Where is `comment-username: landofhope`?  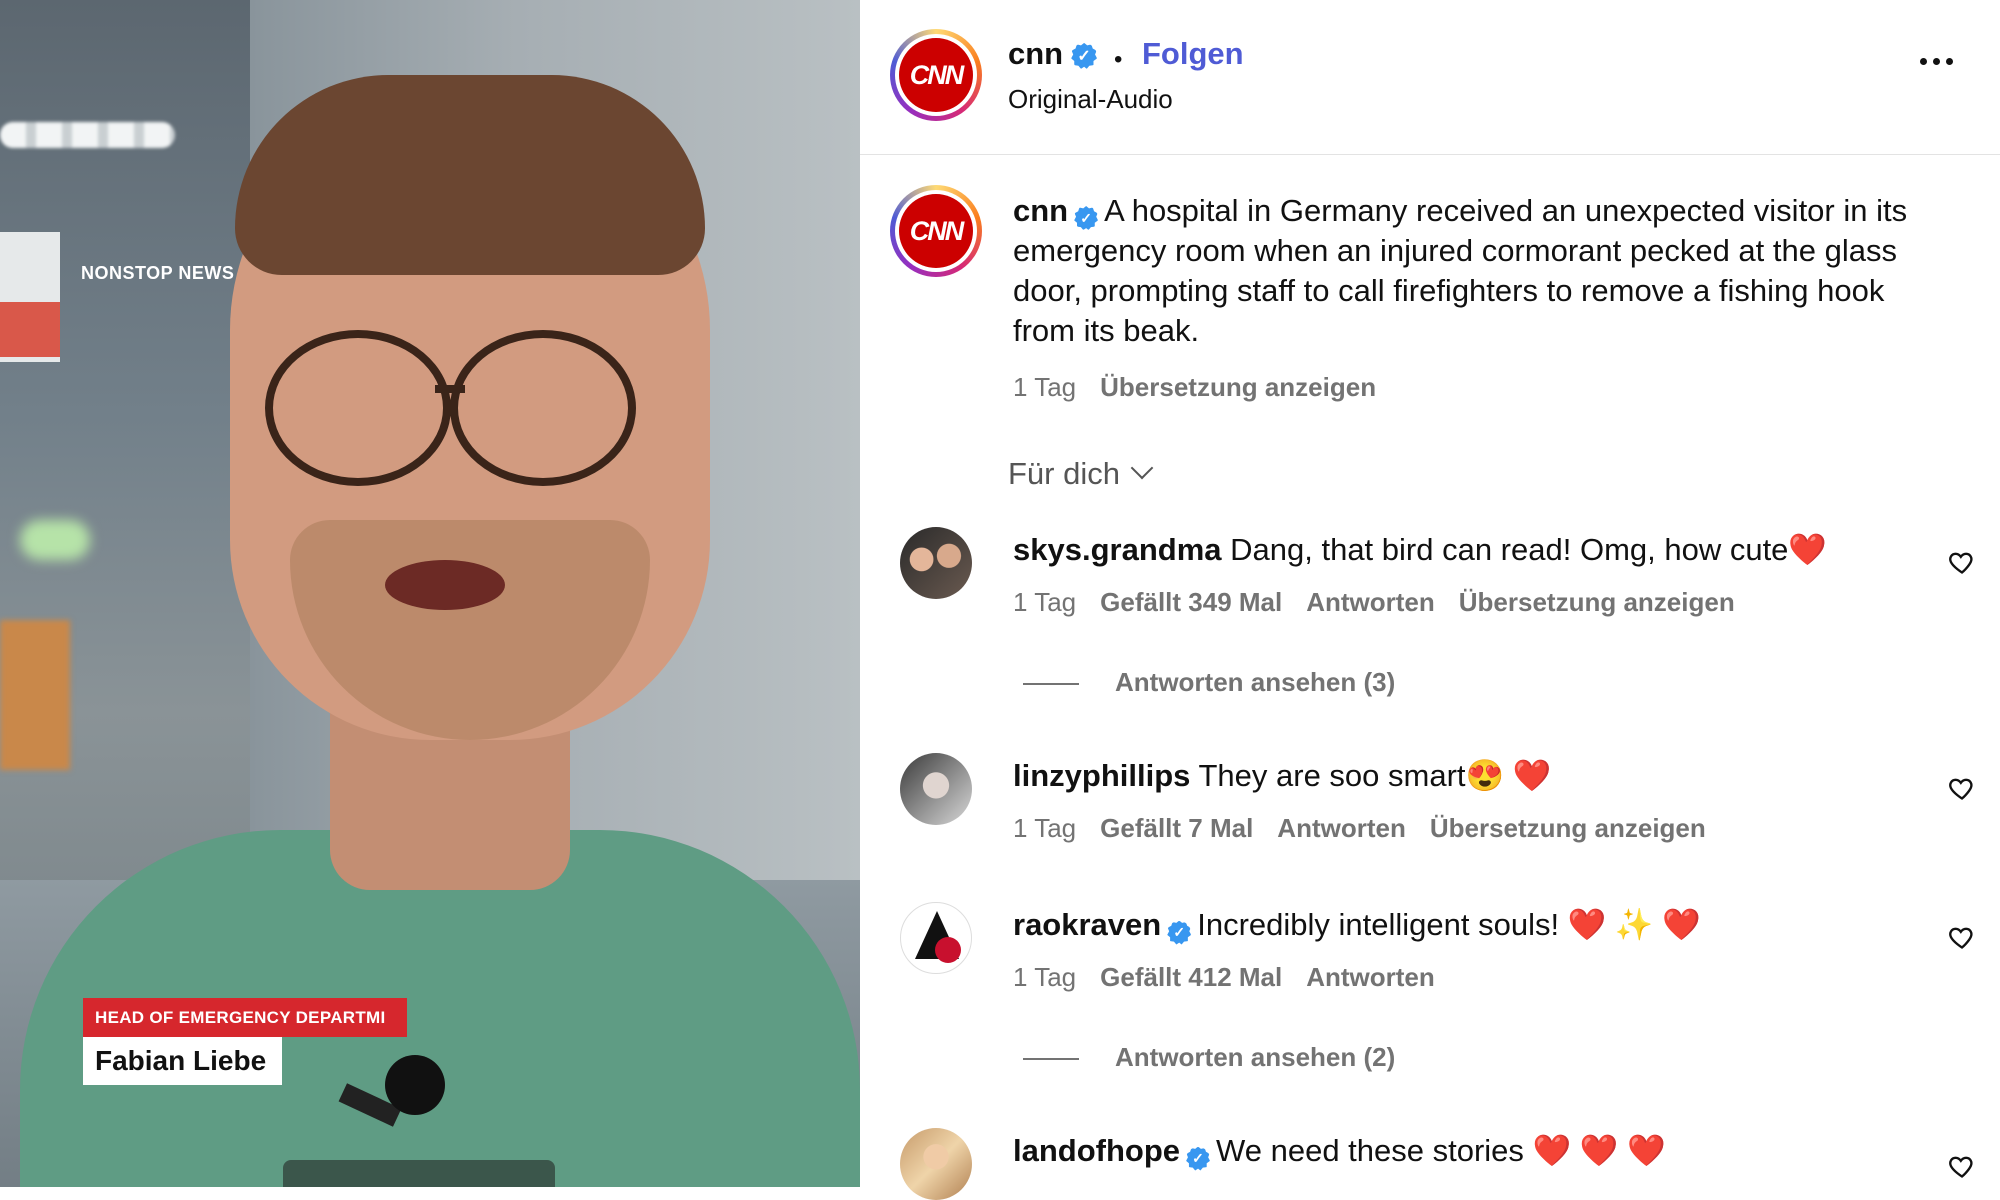
comment-username: landofhope is located at coordinates (1096, 1150).